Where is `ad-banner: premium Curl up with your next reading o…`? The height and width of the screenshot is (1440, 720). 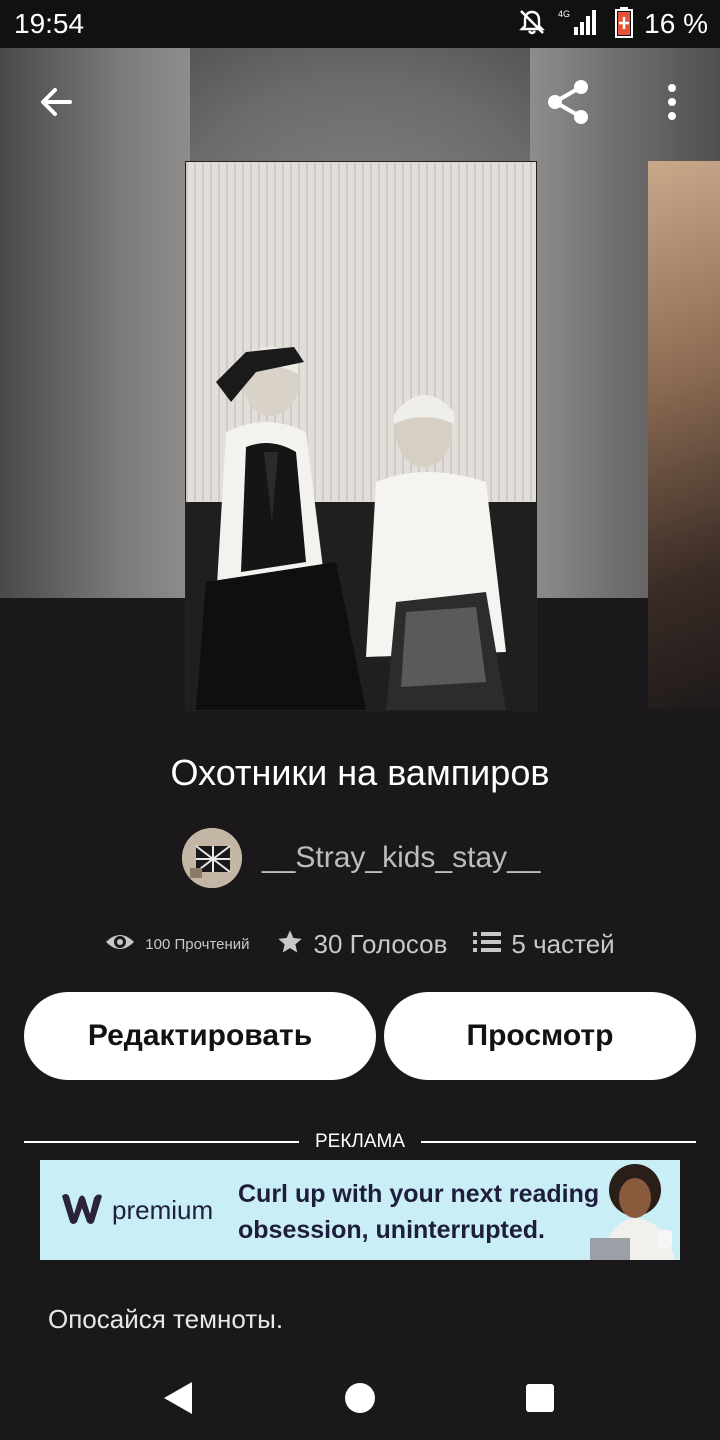
ad-banner: premium Curl up with your next reading o… is located at coordinates (360, 1210).